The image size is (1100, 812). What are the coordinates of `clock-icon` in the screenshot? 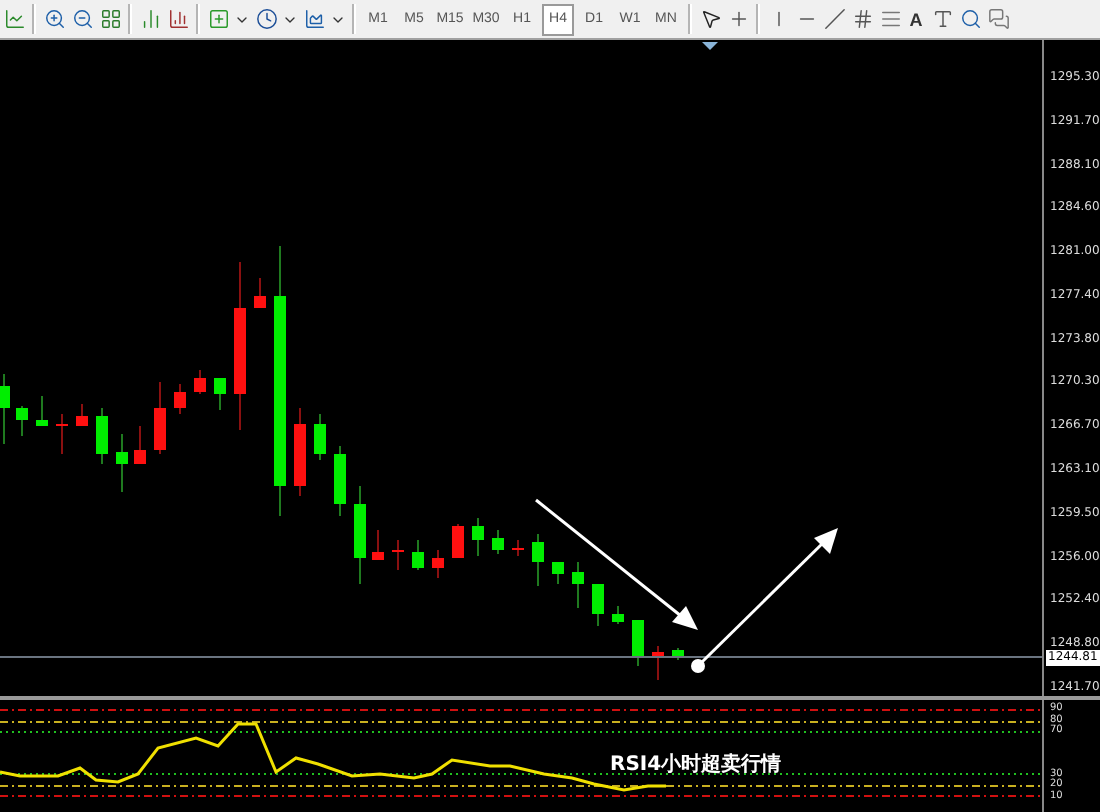 It's located at (266, 19).